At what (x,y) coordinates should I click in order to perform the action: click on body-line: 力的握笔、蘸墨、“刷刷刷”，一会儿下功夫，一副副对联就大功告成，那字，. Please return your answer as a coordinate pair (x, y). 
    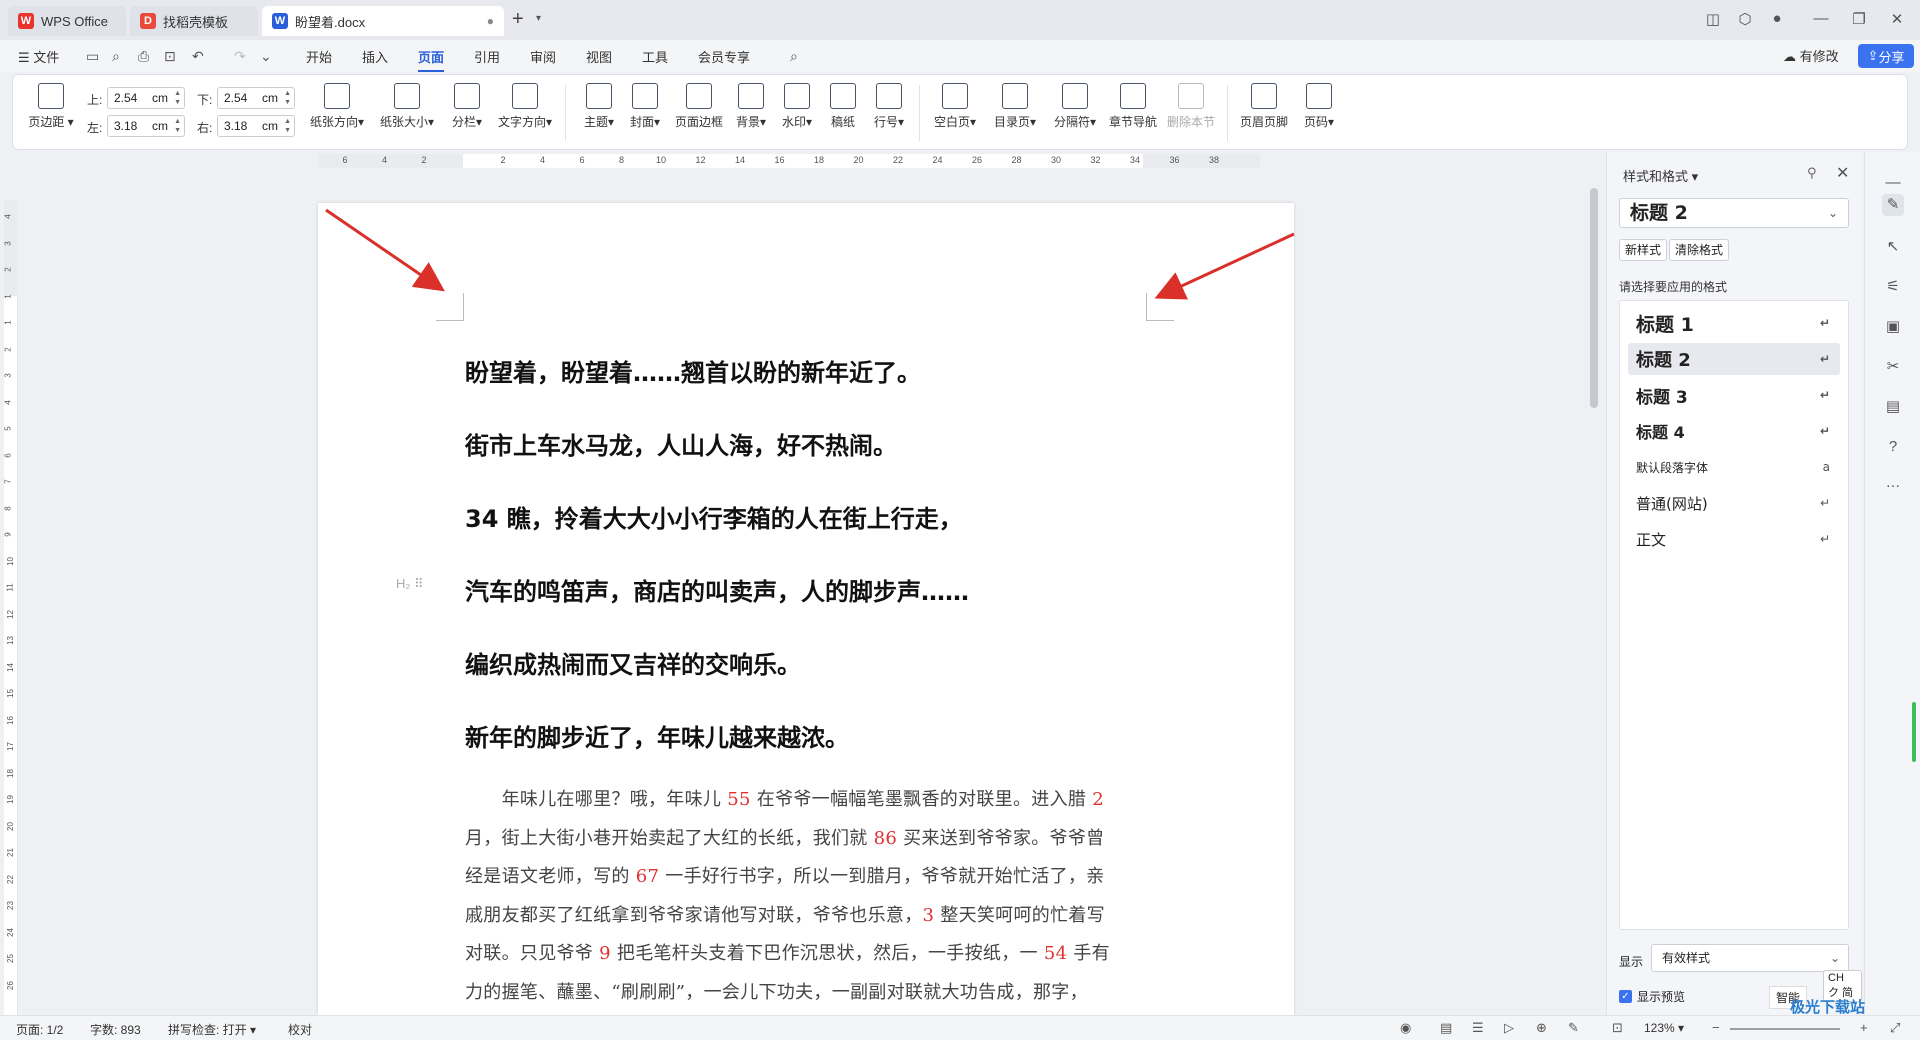
    Looking at the image, I should click on (805, 991).